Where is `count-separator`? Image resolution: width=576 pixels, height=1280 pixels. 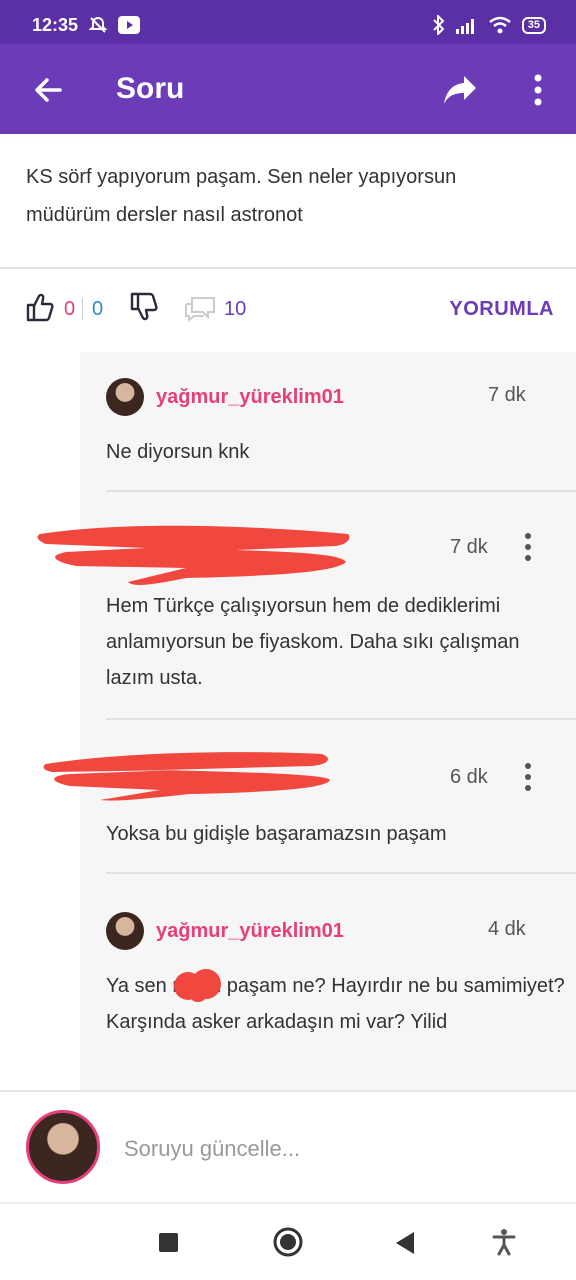
count-separator is located at coordinates (82, 309).